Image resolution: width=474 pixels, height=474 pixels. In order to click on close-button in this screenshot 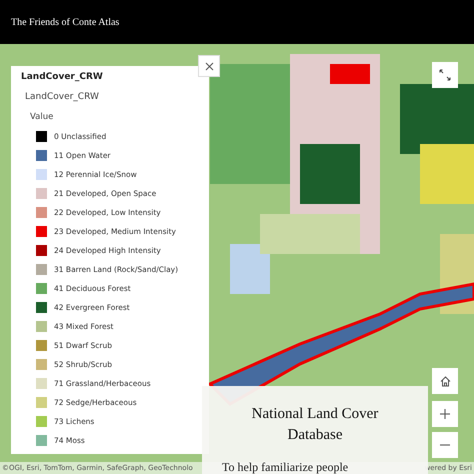, I will do `click(209, 66)`.